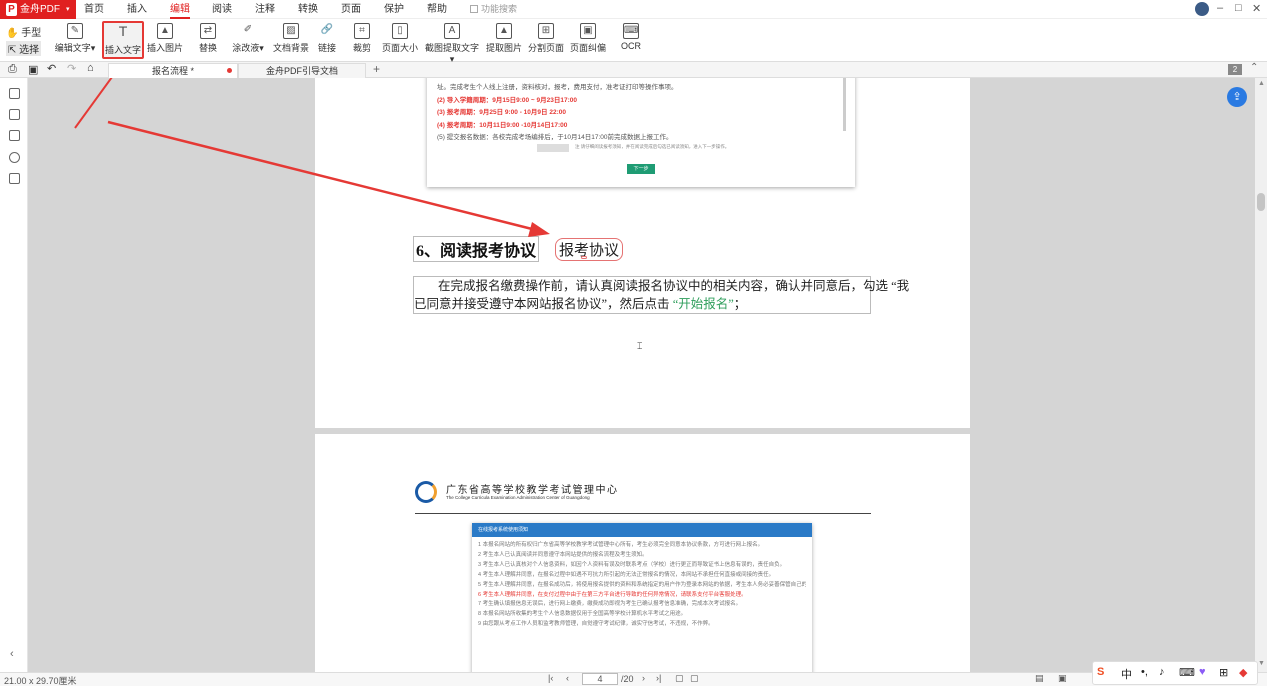  Describe the element at coordinates (1238, 8) in the screenshot. I see `maximize-icon: □` at that location.